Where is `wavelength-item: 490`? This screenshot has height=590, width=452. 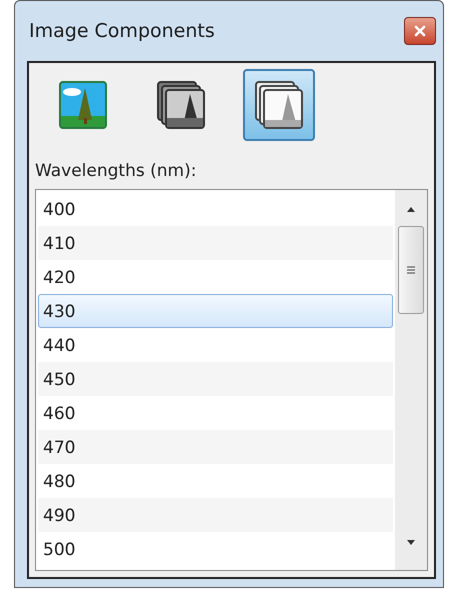
wavelength-item: 490 is located at coordinates (215, 515).